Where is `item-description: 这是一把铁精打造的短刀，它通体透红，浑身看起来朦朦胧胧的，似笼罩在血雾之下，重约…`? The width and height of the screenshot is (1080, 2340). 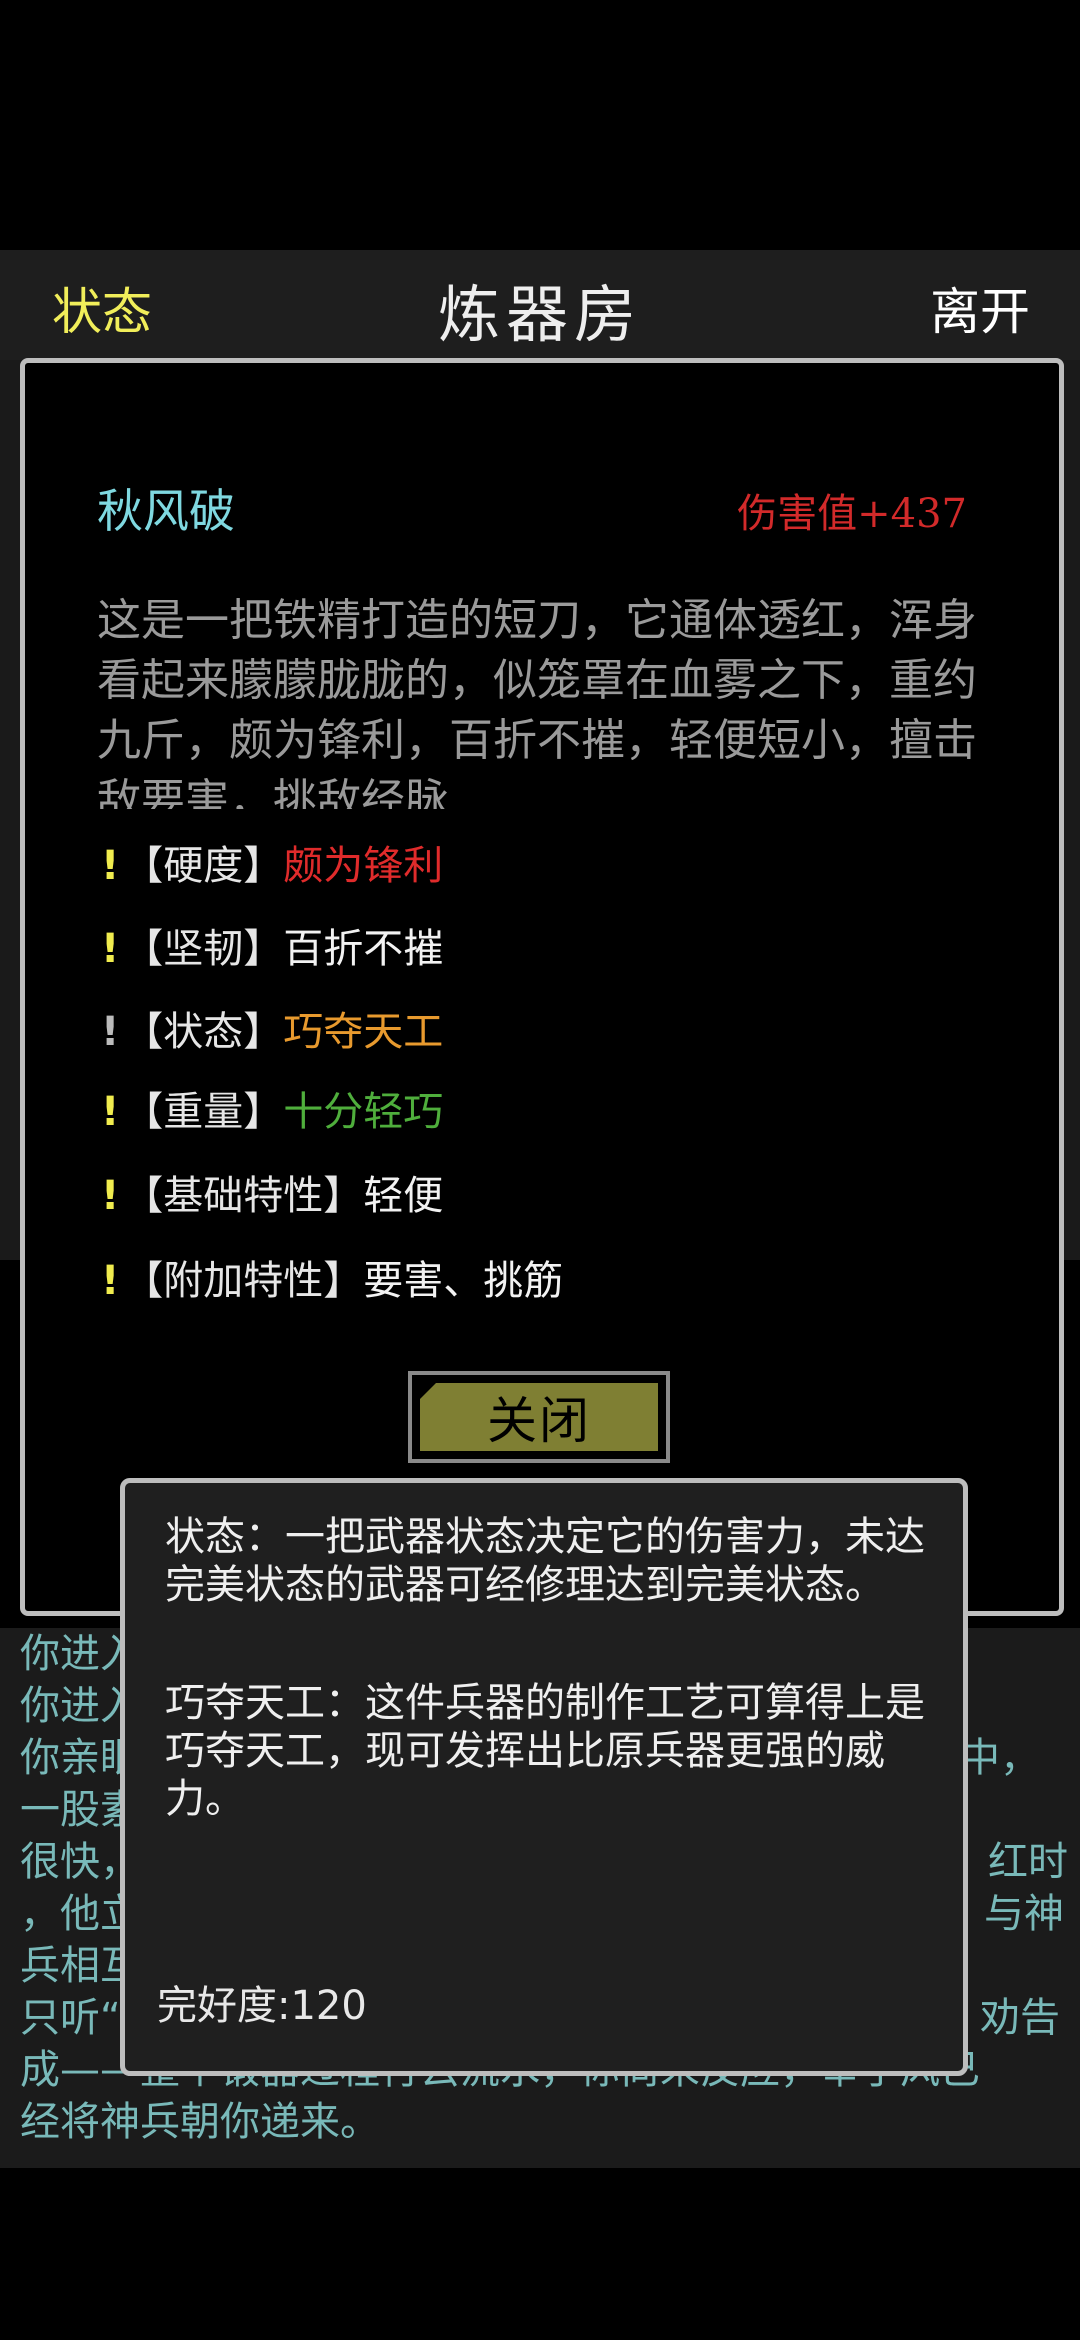 item-description: 这是一把铁精打造的短刀，它通体透红，浑身看起来朦朦胧胧的，似笼罩在血雾之下，重约… is located at coordinates (557, 700).